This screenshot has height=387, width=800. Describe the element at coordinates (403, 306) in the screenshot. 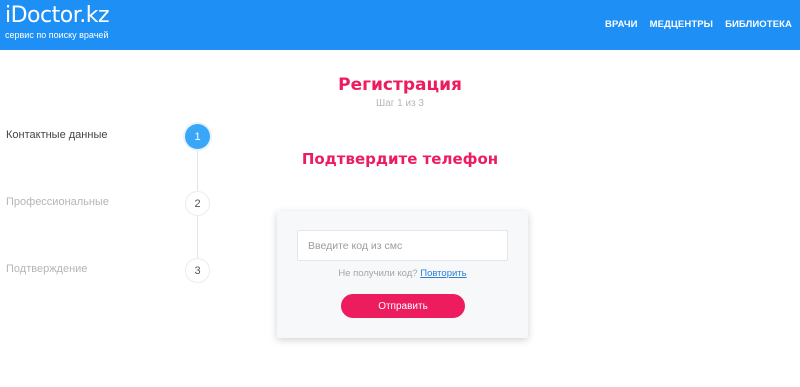

I see `submit-button: Отправить` at that location.